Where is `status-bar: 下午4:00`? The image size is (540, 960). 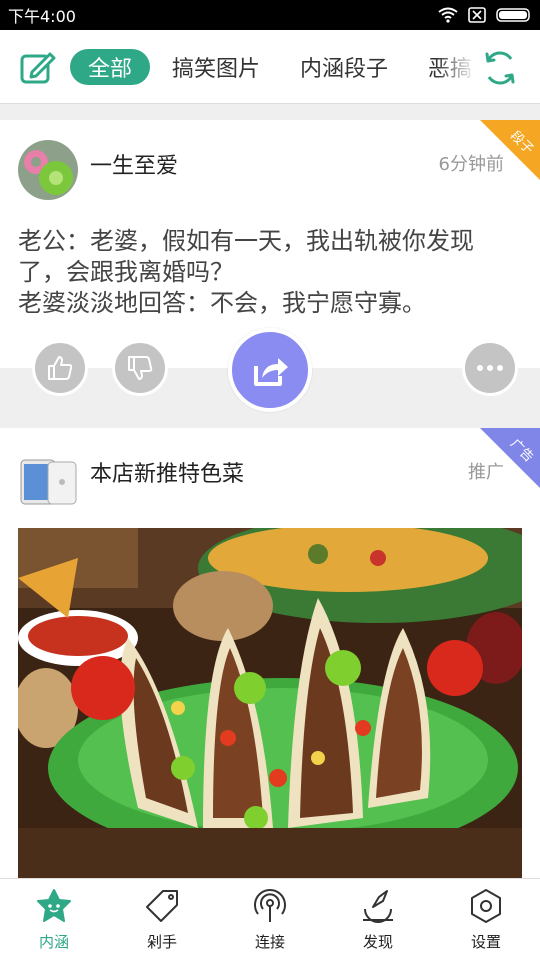 status-bar: 下午4:00 is located at coordinates (270, 15).